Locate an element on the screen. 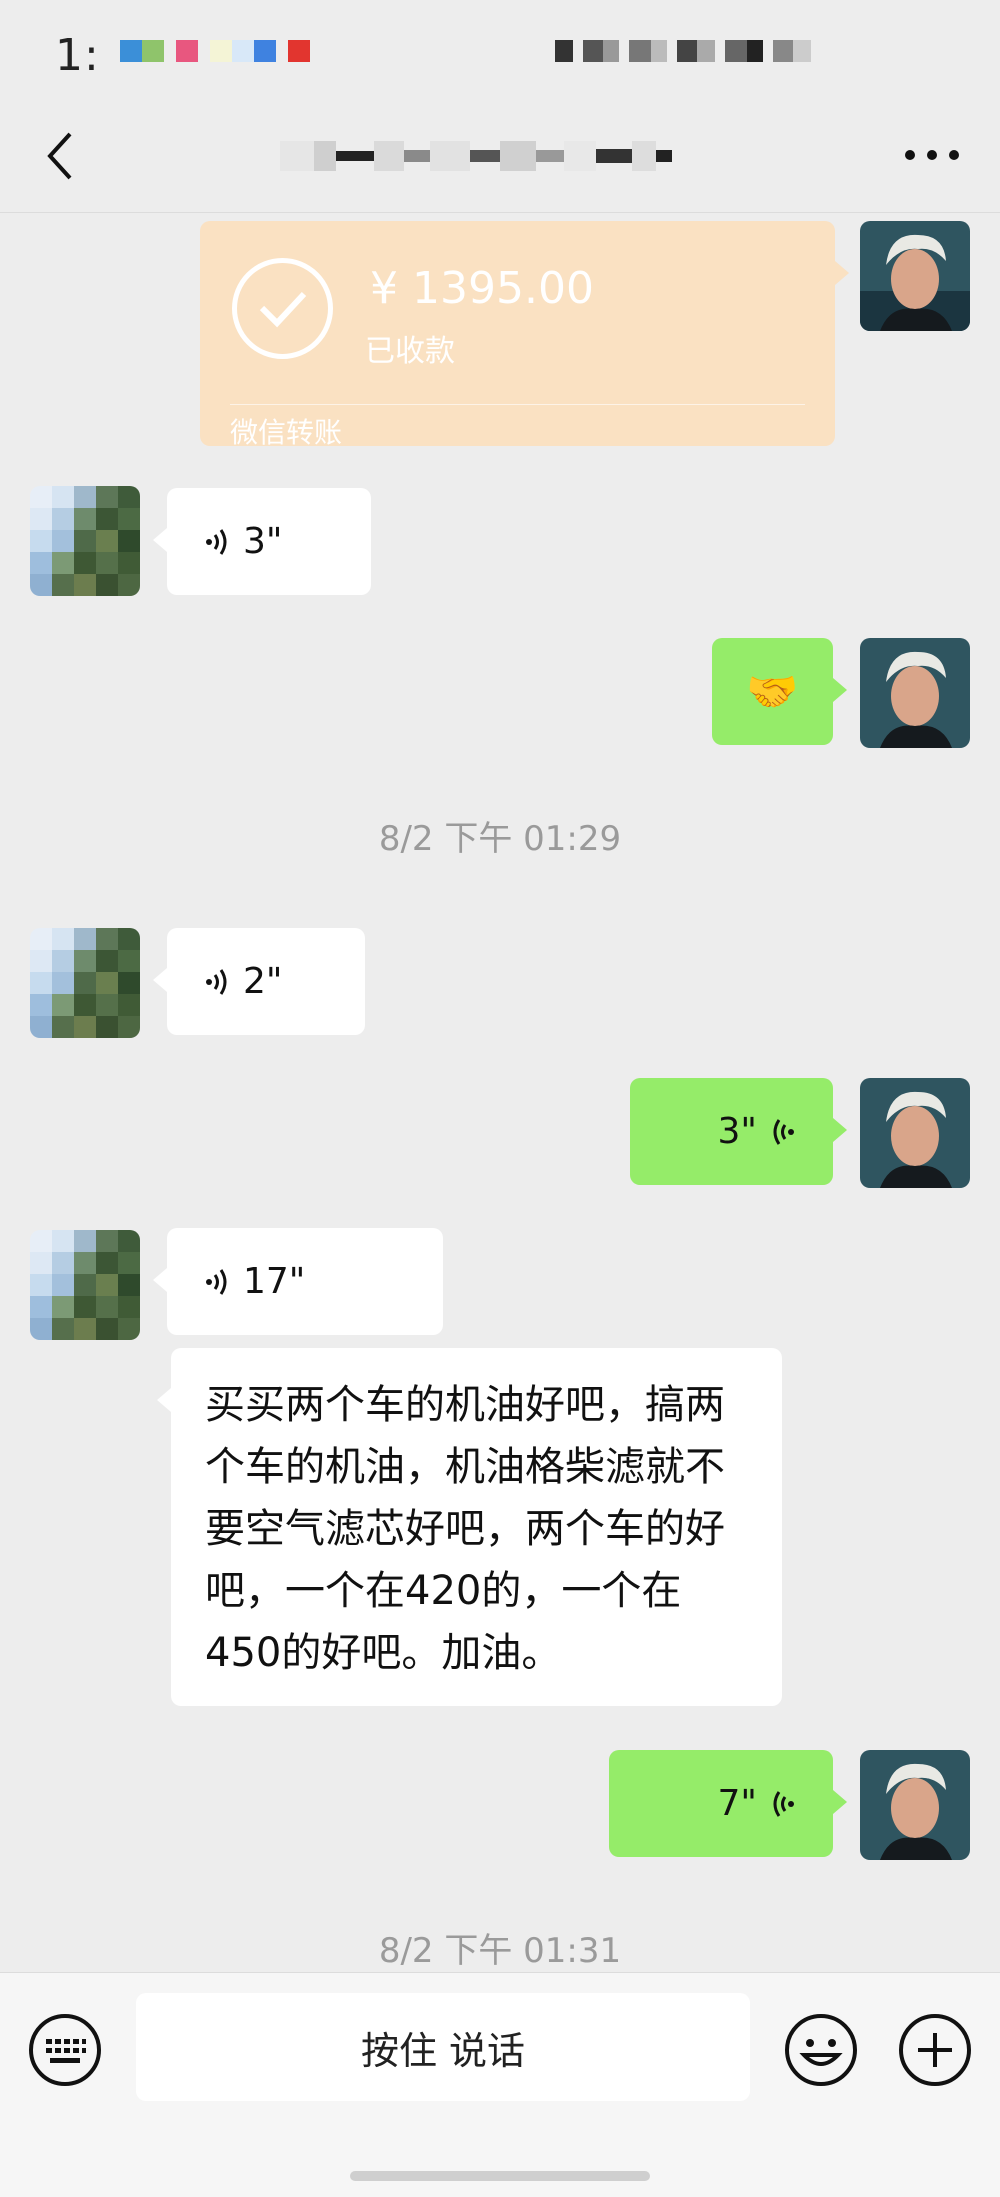 This screenshot has height=2197, width=1000. voice-message-incoming: 17" is located at coordinates (298, 1281).